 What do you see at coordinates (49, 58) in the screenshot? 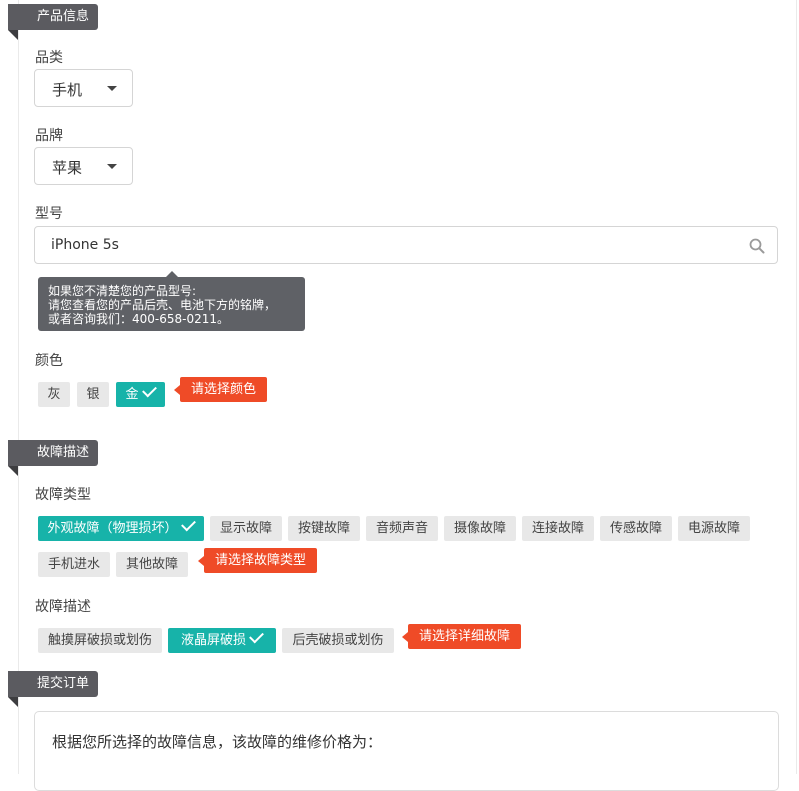
I see `category-label: 品类` at bounding box center [49, 58].